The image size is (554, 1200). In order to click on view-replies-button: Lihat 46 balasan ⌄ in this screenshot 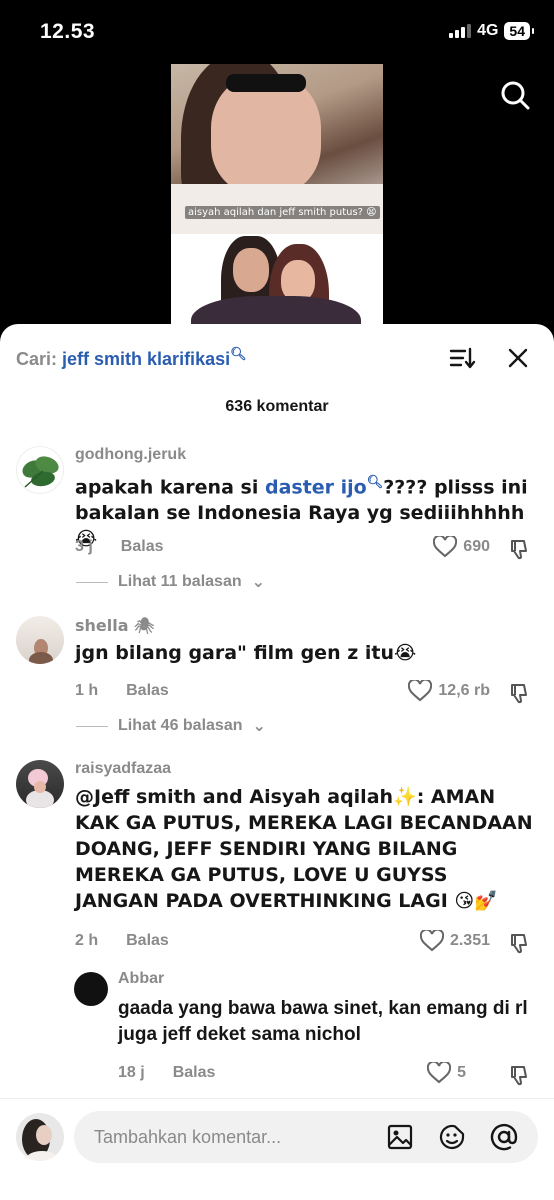, I will do `click(171, 726)`.